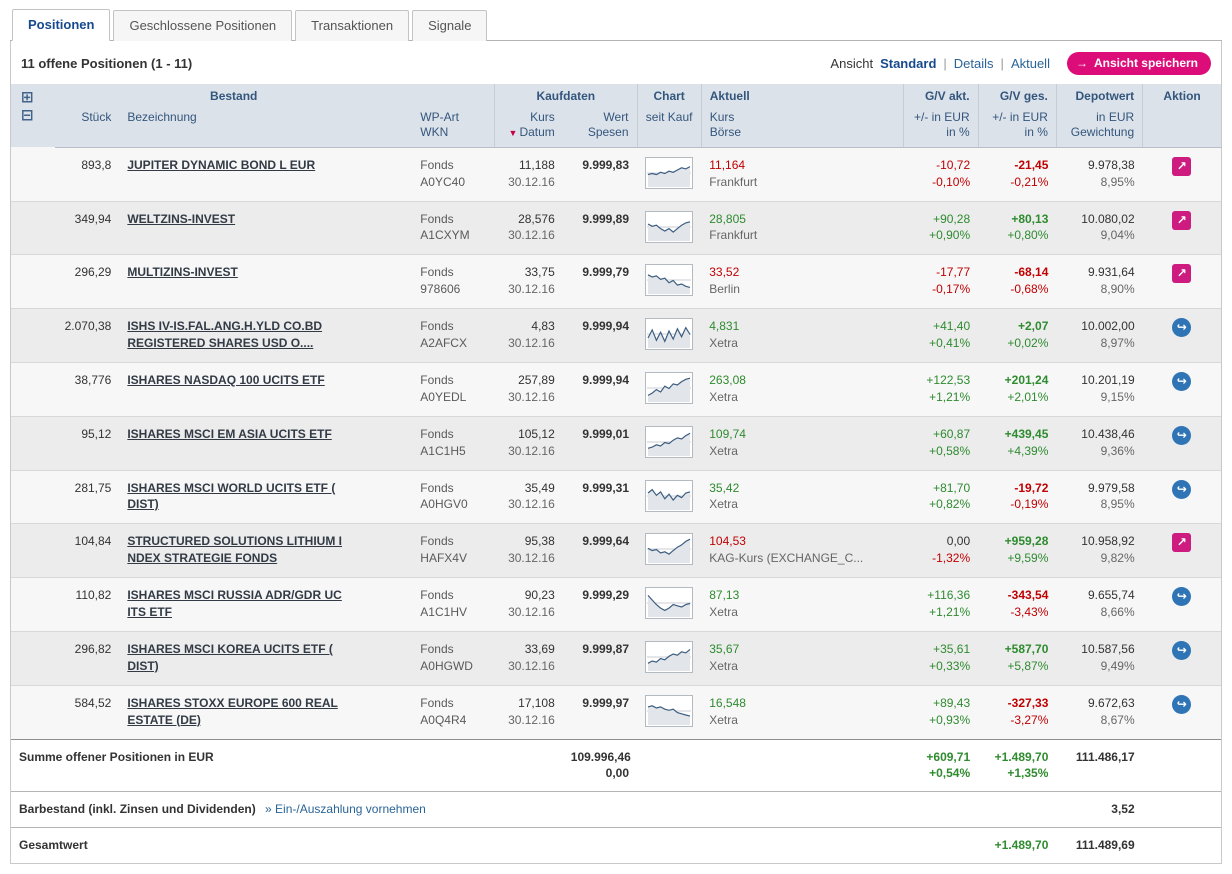 This screenshot has width=1232, height=874. Describe the element at coordinates (727, 433) in the screenshot. I see `current-price: 109,74` at that location.